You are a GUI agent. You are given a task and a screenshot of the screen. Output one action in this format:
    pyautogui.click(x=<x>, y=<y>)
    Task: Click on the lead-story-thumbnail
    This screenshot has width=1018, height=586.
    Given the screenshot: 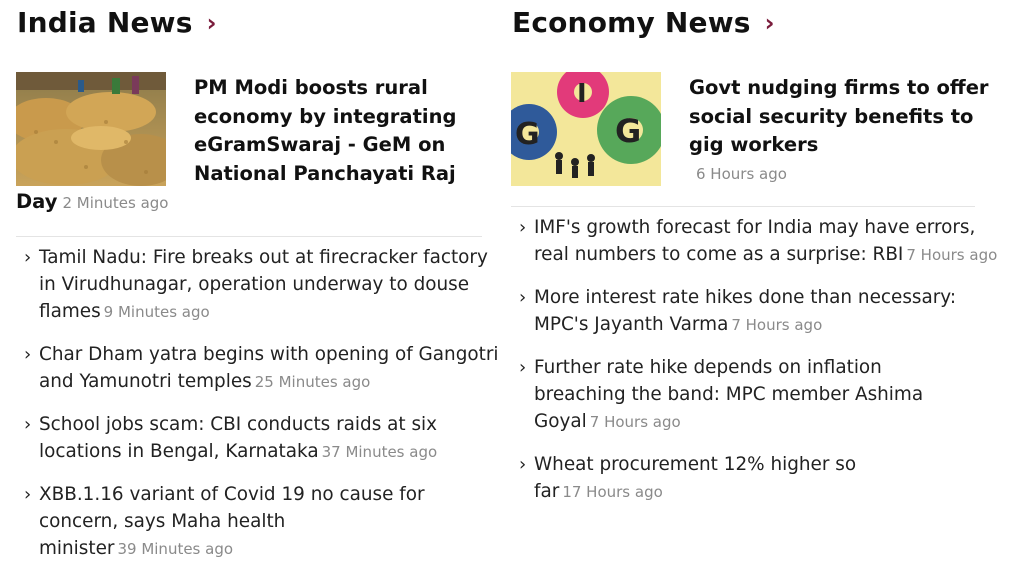 What is the action you would take?
    pyautogui.click(x=91, y=129)
    